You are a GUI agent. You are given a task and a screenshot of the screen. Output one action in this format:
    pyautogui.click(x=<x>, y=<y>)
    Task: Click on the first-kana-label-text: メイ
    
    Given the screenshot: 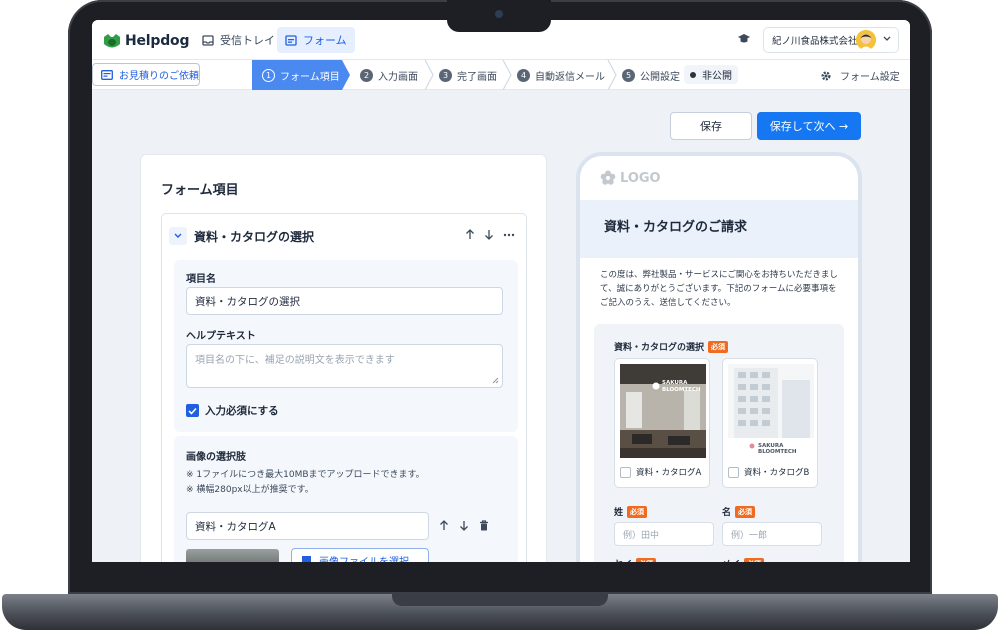 What is the action you would take?
    pyautogui.click(x=731, y=559)
    